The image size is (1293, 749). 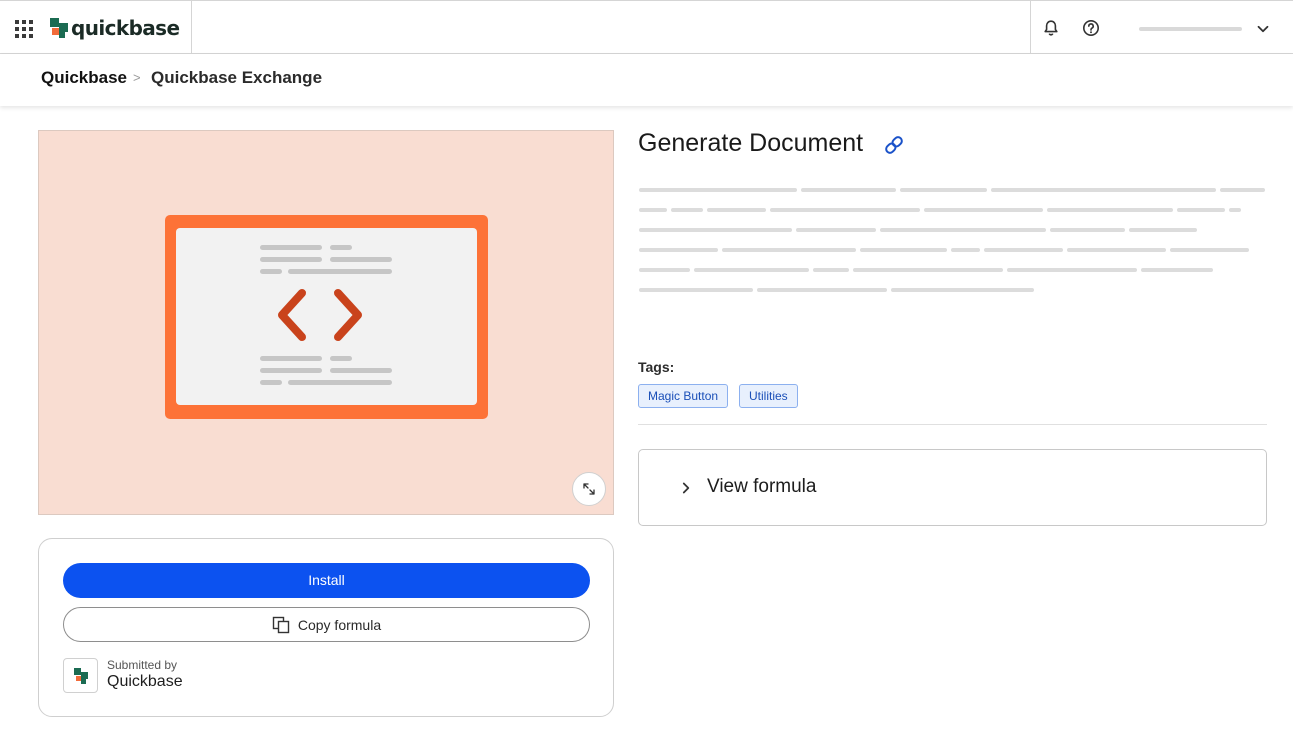 What do you see at coordinates (1091, 28) in the screenshot?
I see `help-circle-icon` at bounding box center [1091, 28].